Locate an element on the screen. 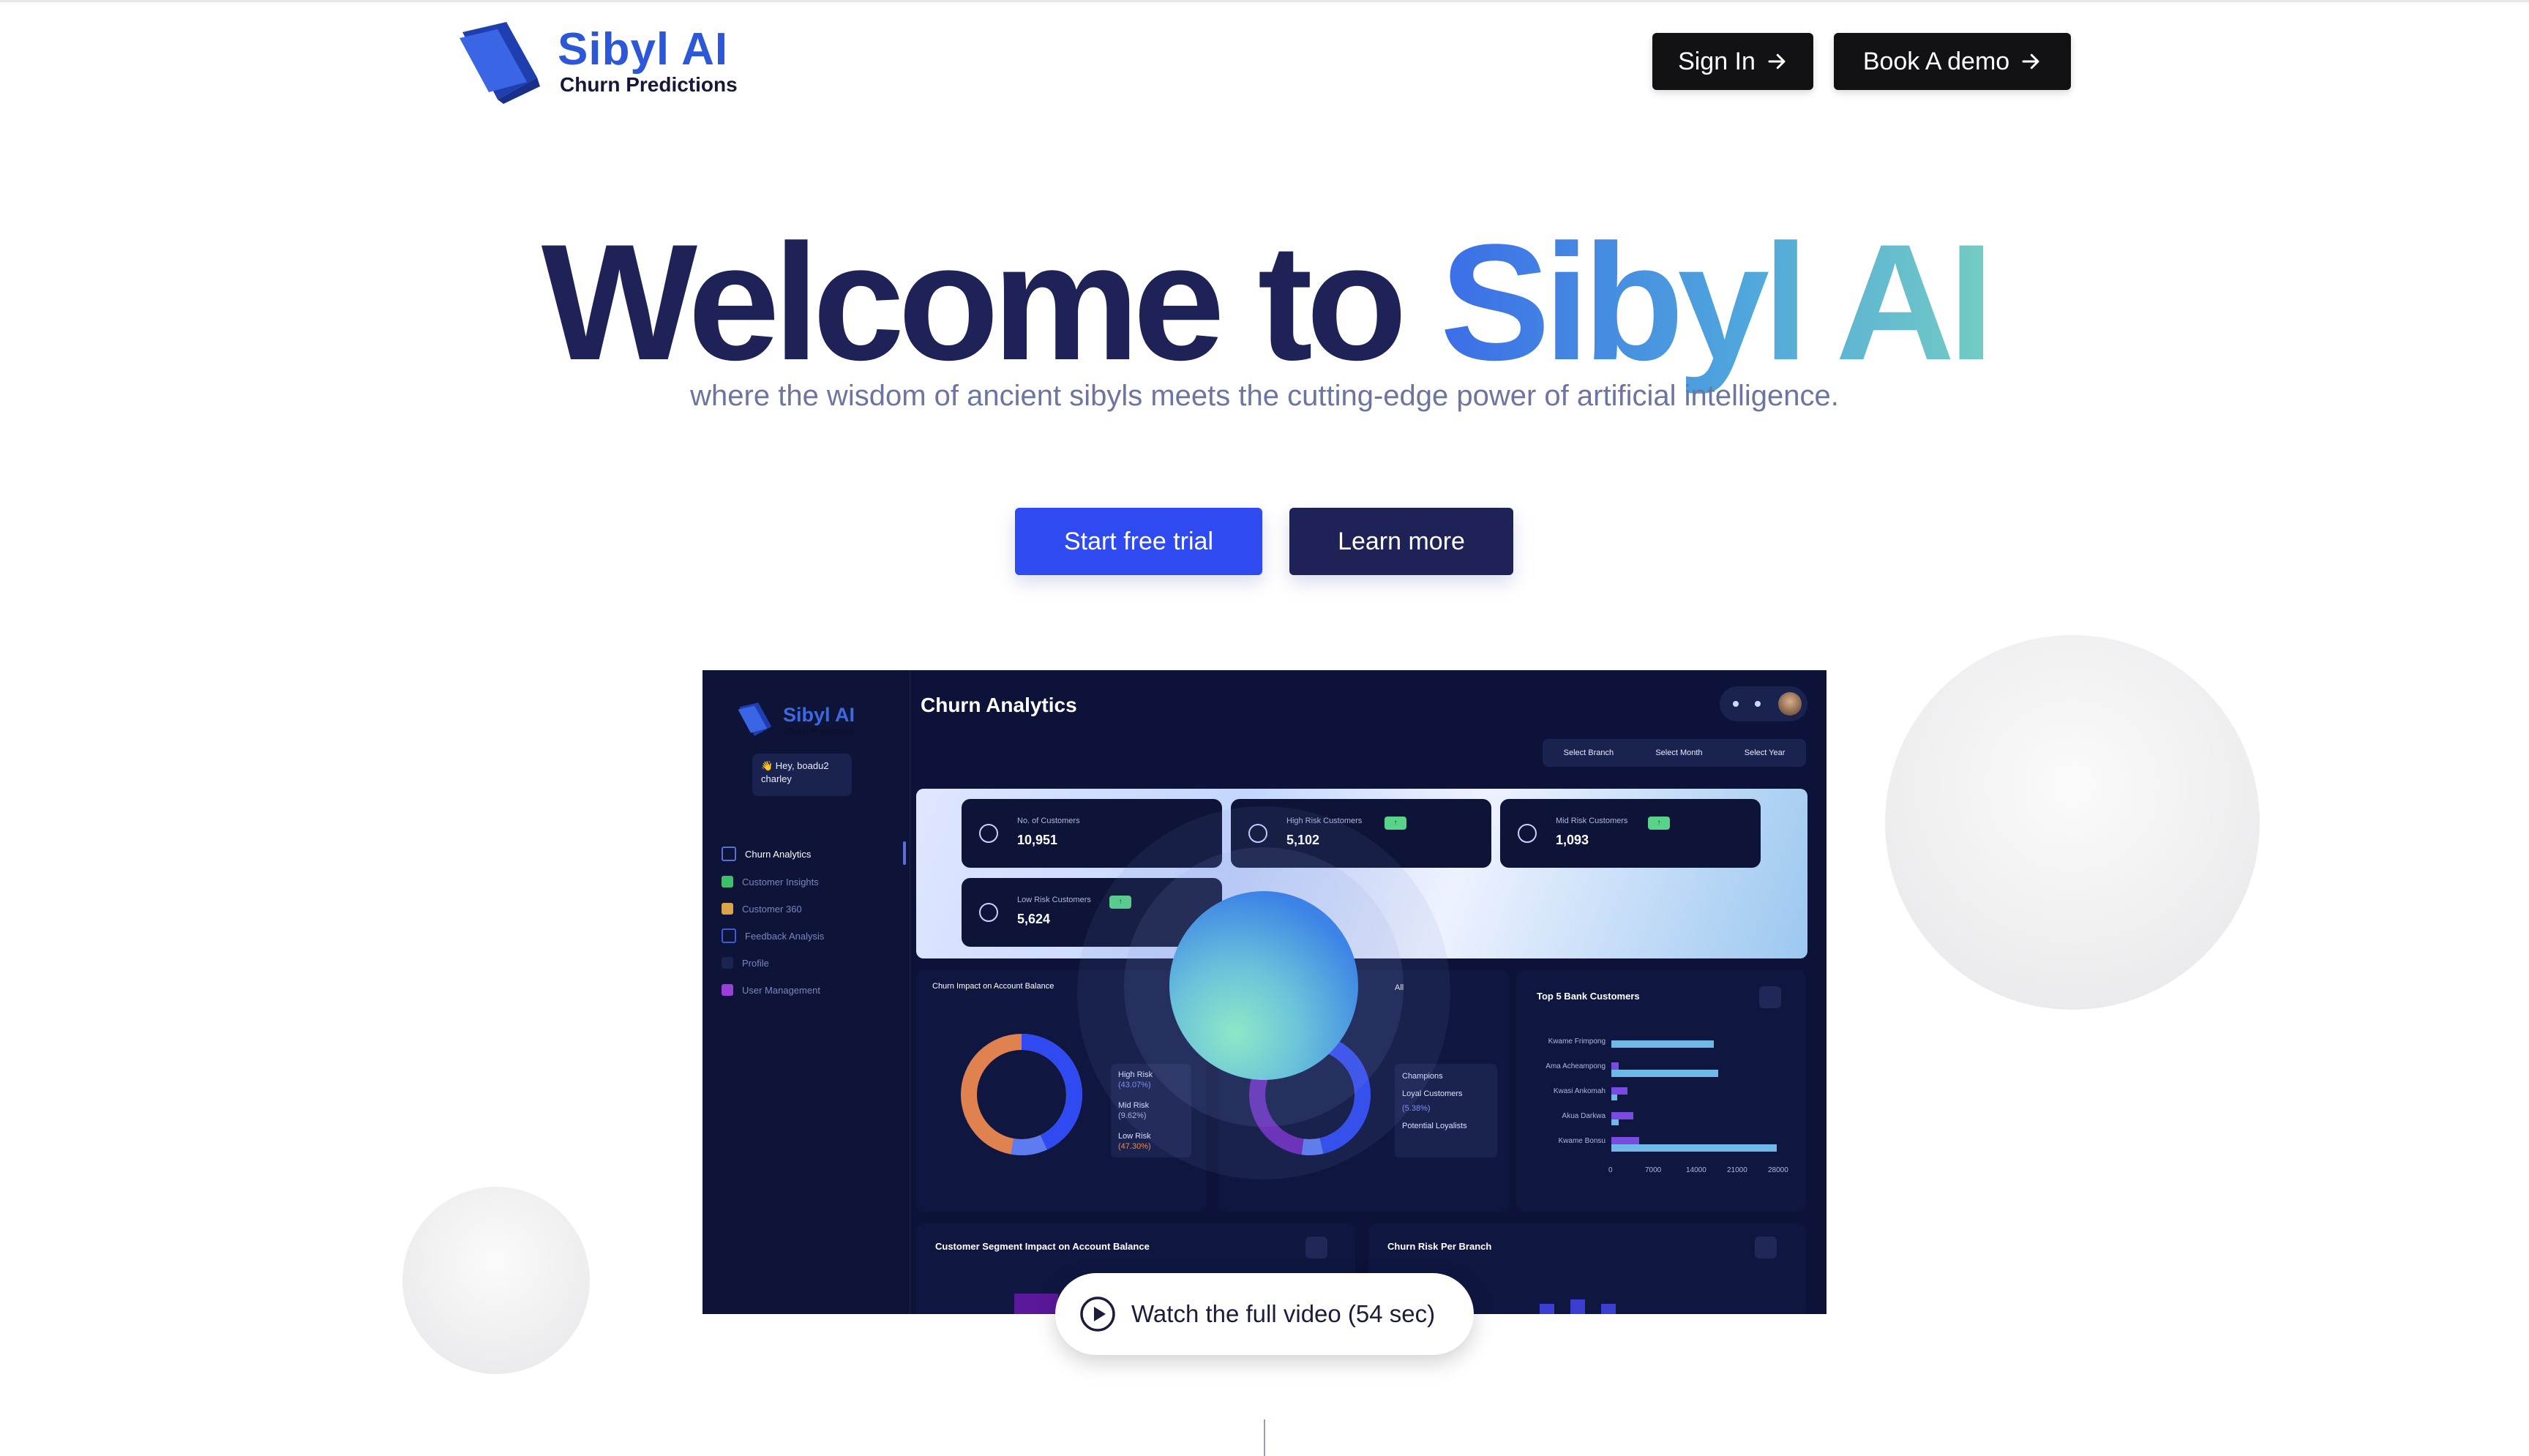  dashboard-filters: Select Branch Select Month Select Year is located at coordinates (1675, 753).